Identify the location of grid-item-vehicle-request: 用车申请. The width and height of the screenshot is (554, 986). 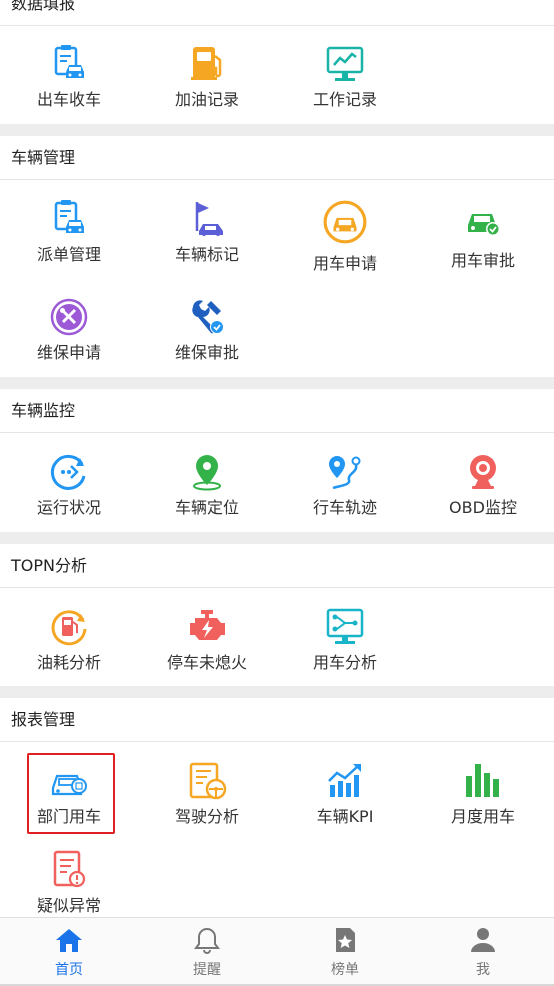
(345, 238).